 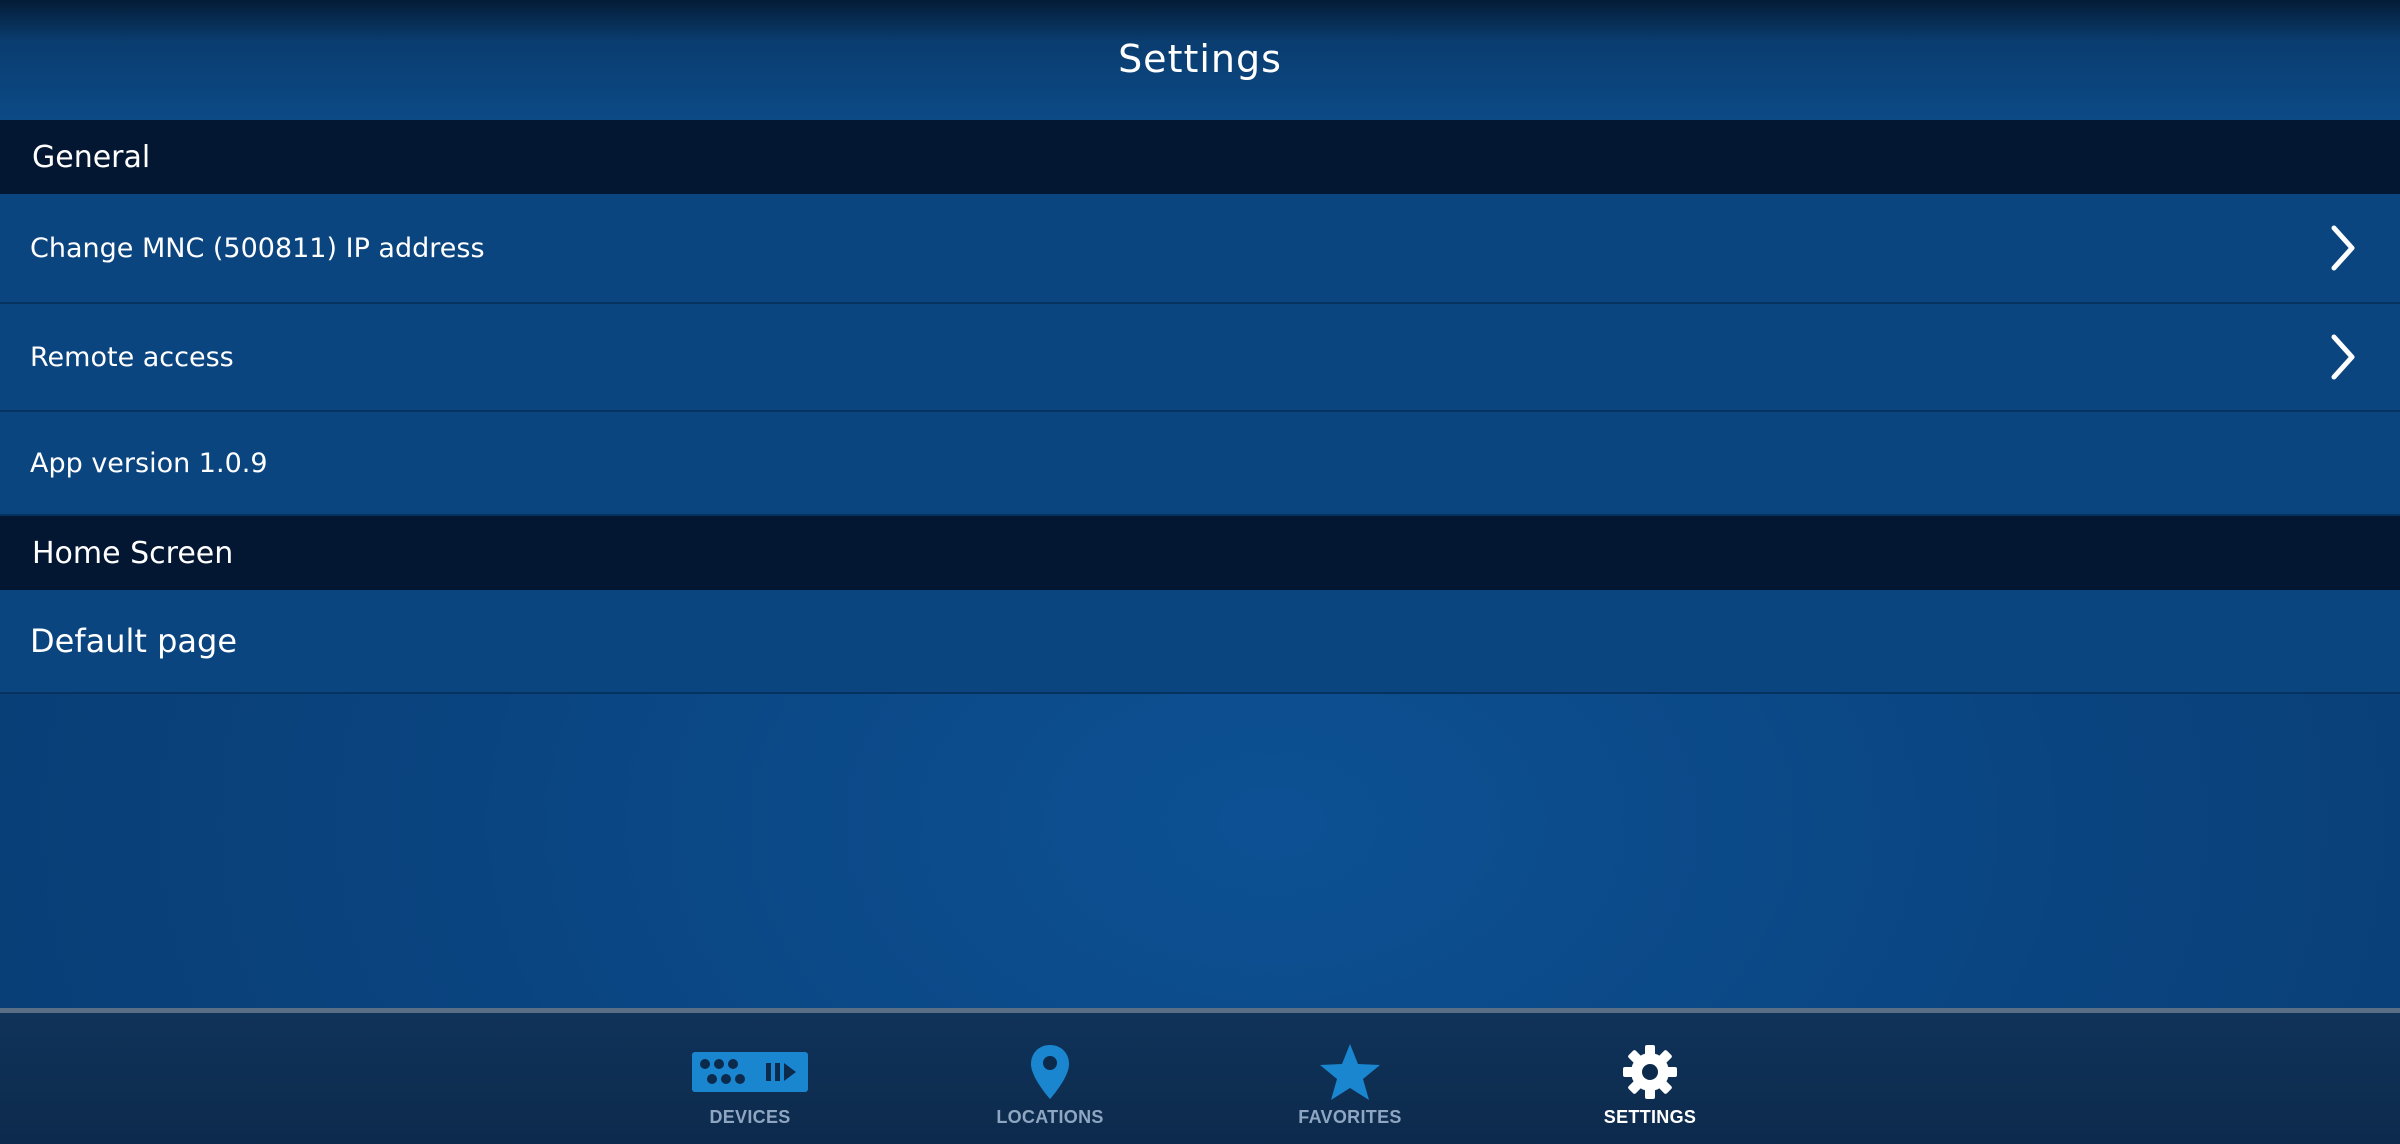 I want to click on devices-icon, so click(x=750, y=1072).